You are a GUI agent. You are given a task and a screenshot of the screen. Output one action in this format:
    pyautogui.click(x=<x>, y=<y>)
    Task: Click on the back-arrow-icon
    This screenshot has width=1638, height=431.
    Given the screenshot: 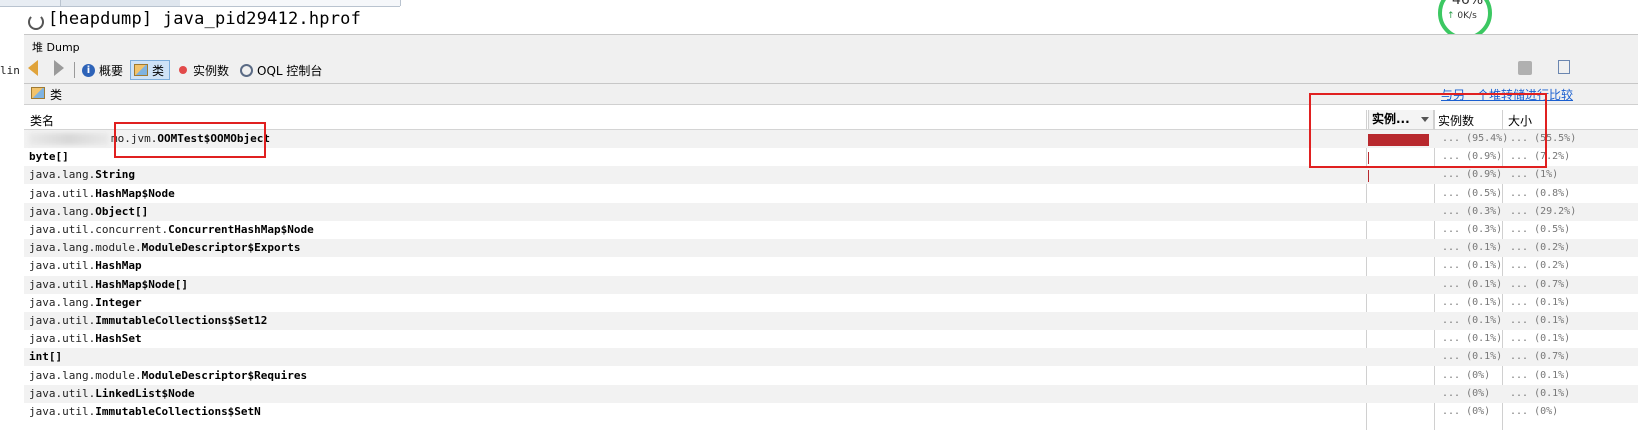 What is the action you would take?
    pyautogui.click(x=33, y=68)
    